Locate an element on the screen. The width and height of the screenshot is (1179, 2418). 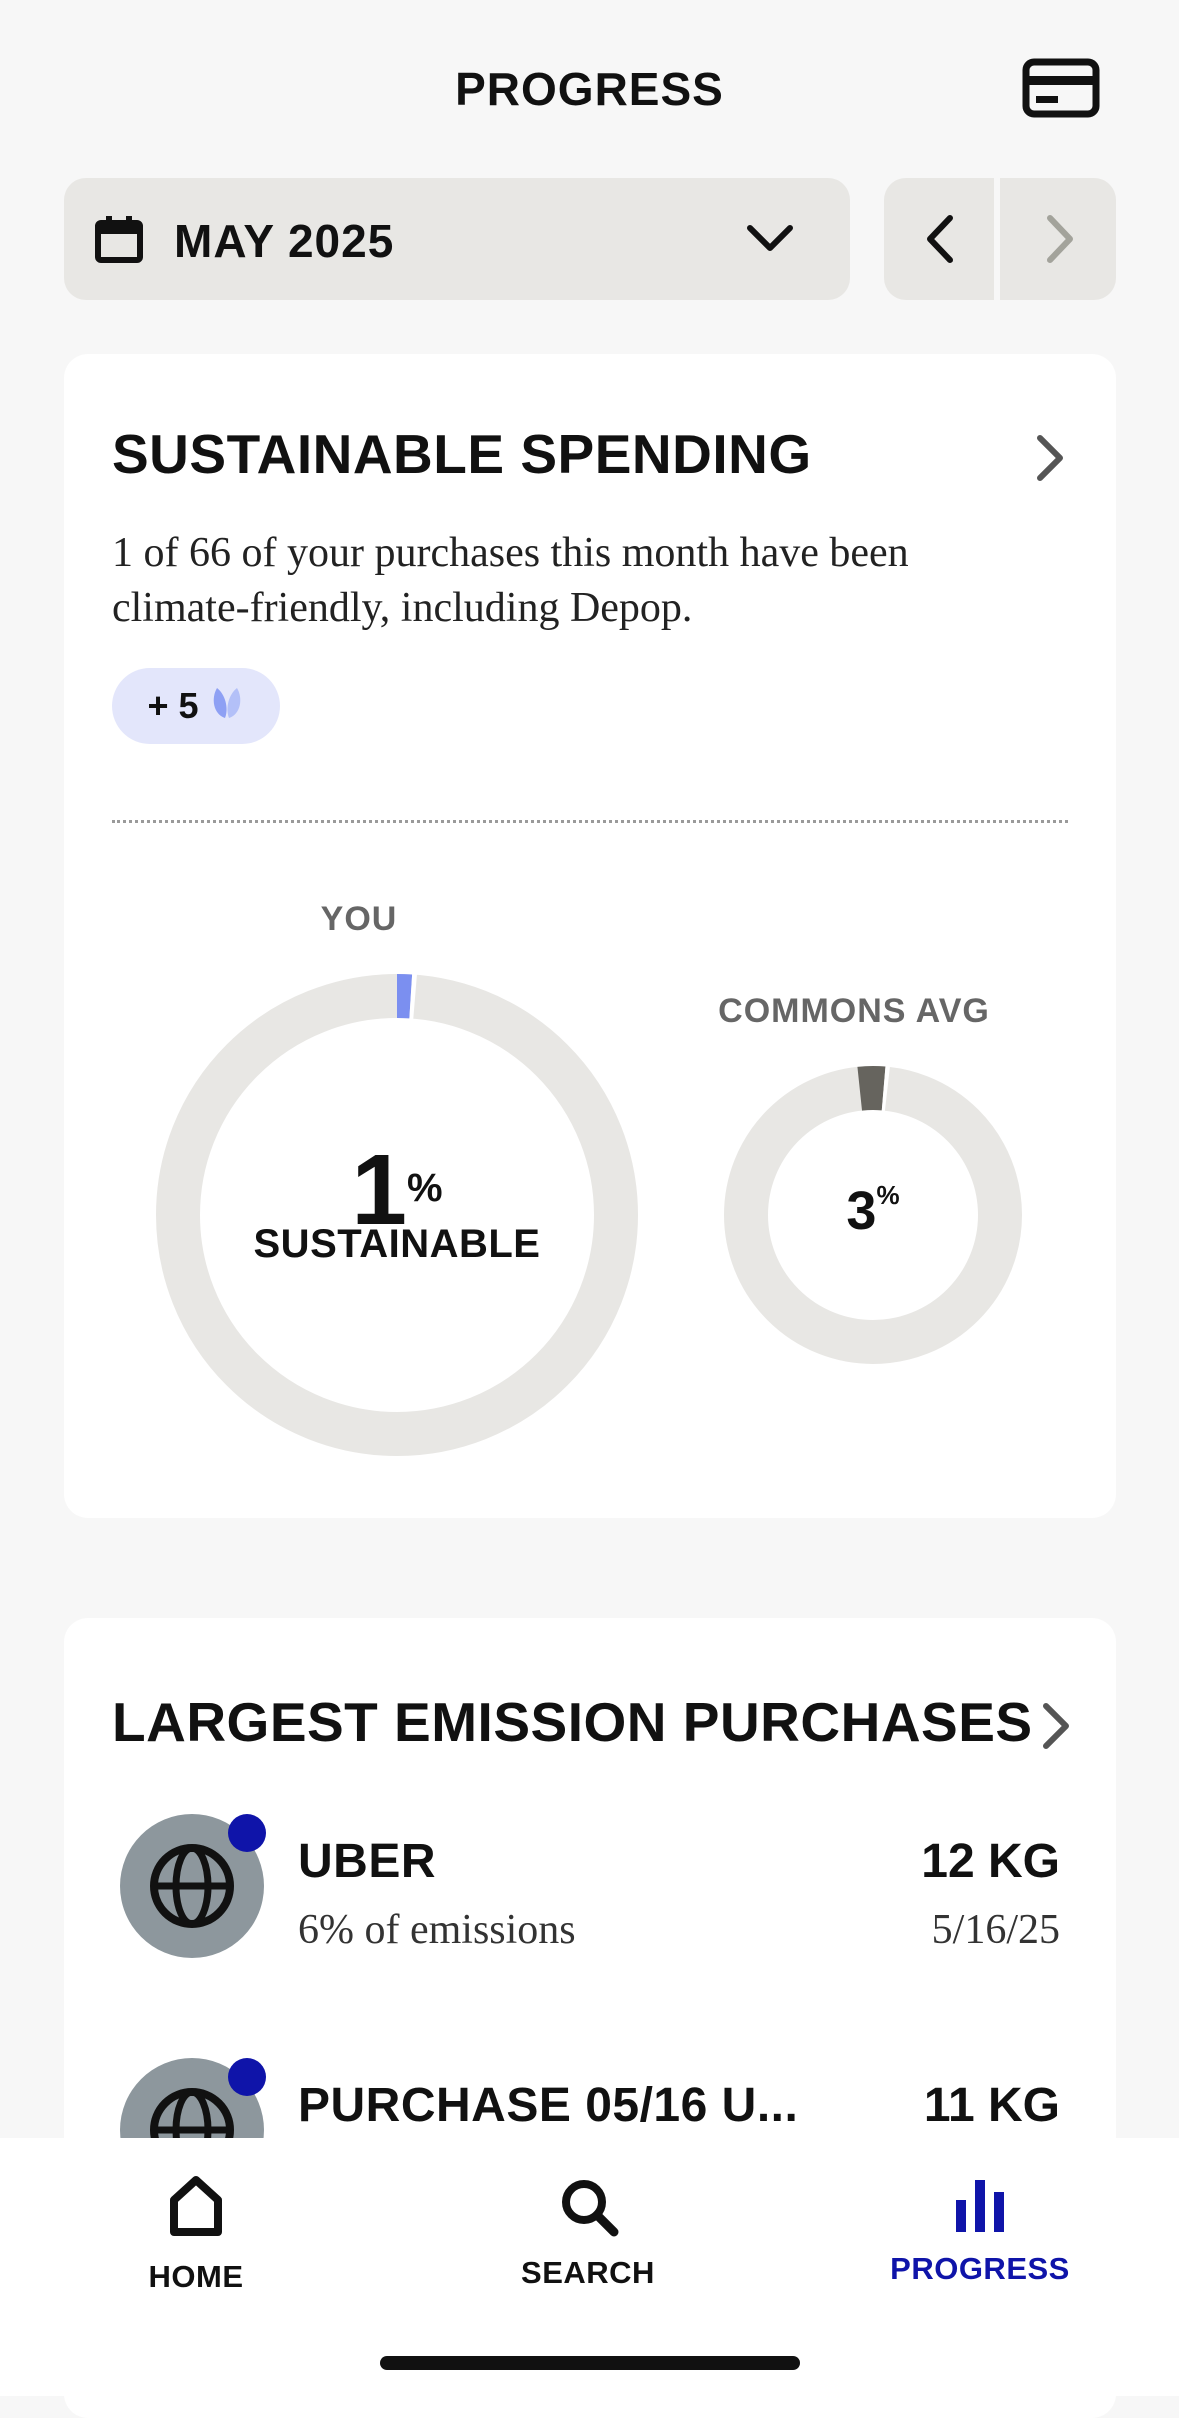
previous-month-button is located at coordinates (939, 239).